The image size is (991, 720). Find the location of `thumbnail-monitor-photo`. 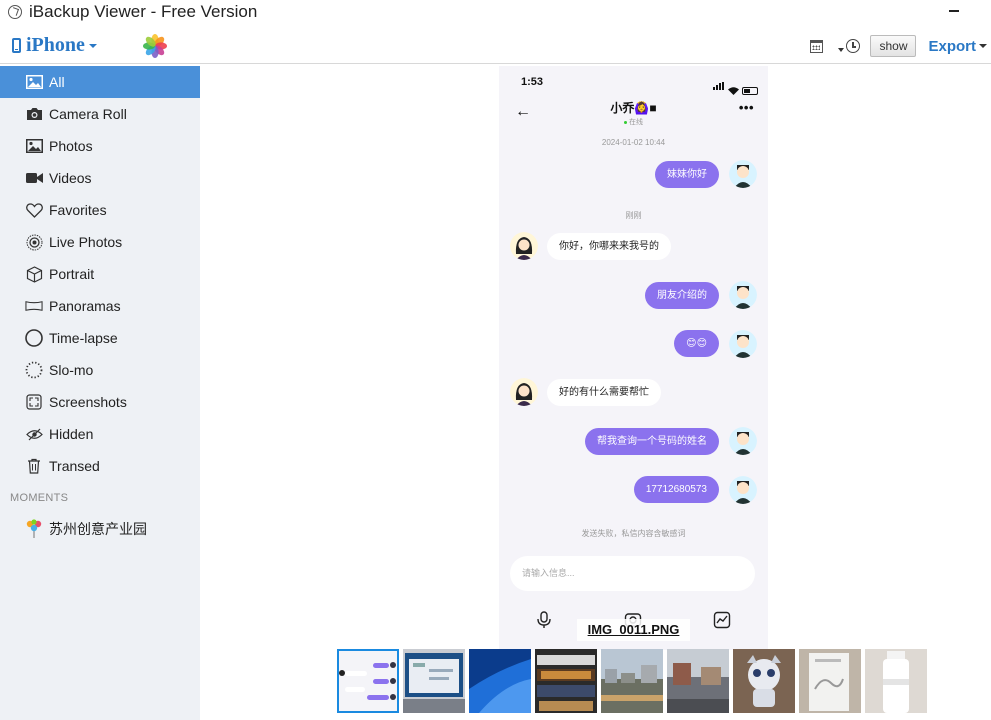

thumbnail-monitor-photo is located at coordinates (434, 681).